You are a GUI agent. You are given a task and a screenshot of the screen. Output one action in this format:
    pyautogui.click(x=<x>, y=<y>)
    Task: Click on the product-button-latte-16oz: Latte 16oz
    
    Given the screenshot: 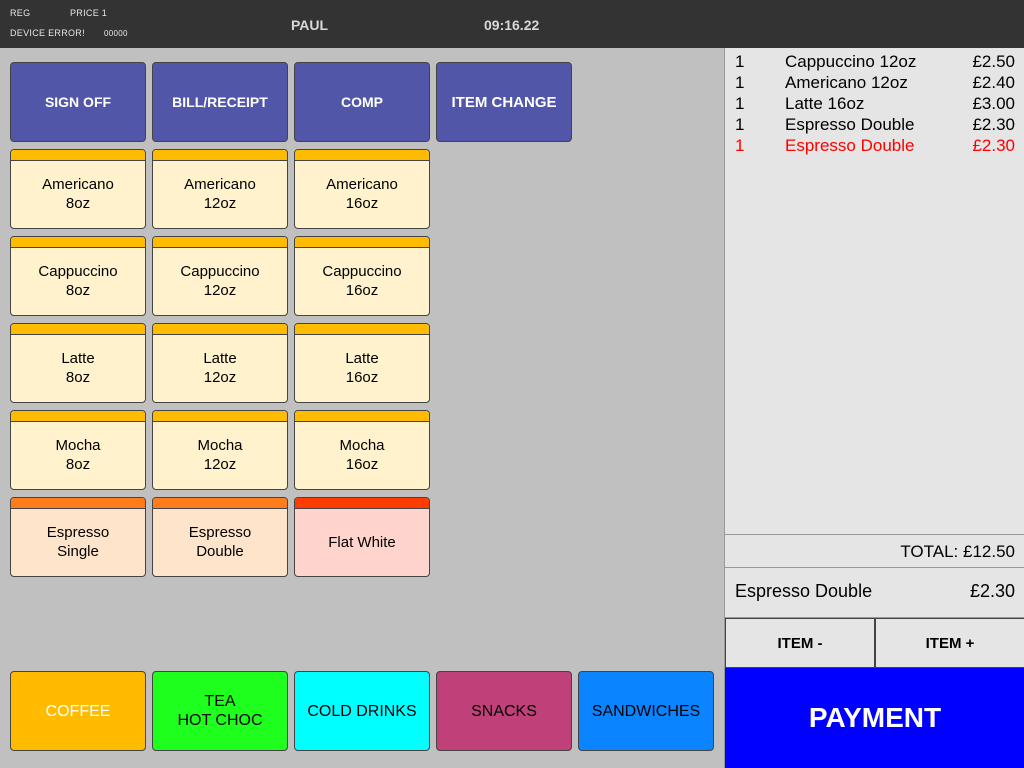 What is the action you would take?
    pyautogui.click(x=362, y=363)
    